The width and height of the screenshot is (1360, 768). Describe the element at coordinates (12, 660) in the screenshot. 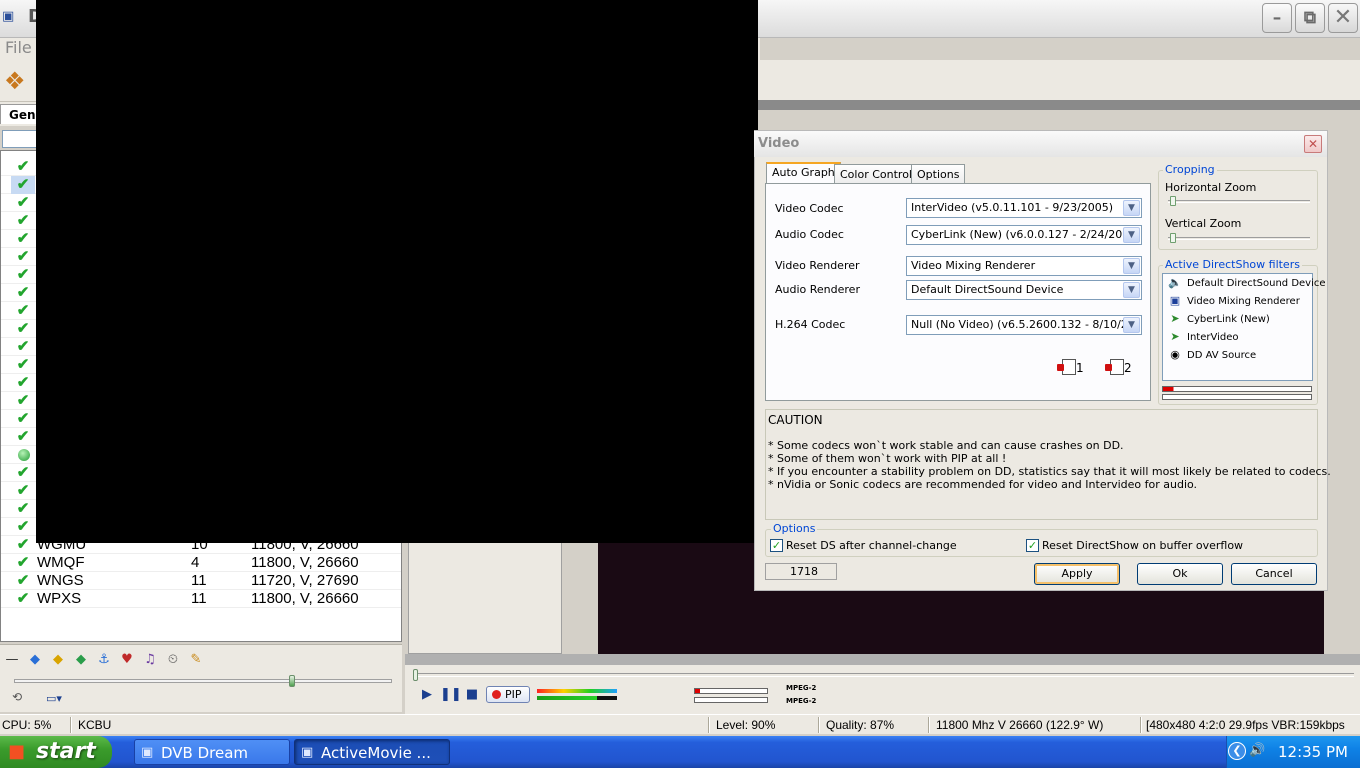

I see `minus-icon: —` at that location.